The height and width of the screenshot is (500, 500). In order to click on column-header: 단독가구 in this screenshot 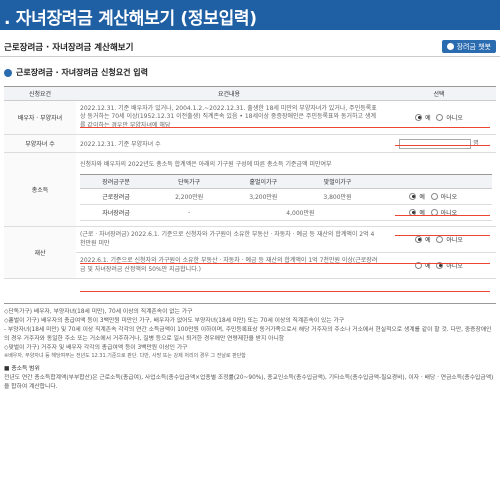, I will do `click(189, 181)`.